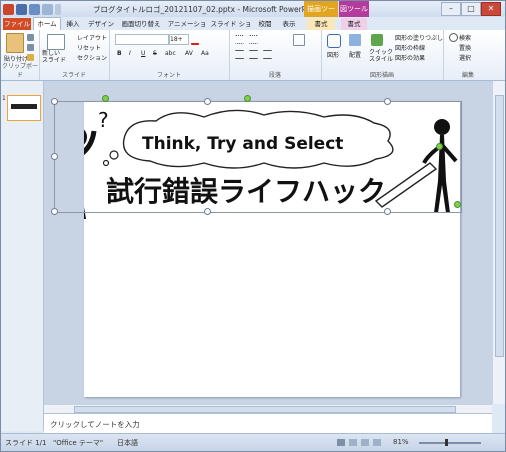 The height and width of the screenshot is (452, 506). I want to click on bullets-icon, so click(239, 39).